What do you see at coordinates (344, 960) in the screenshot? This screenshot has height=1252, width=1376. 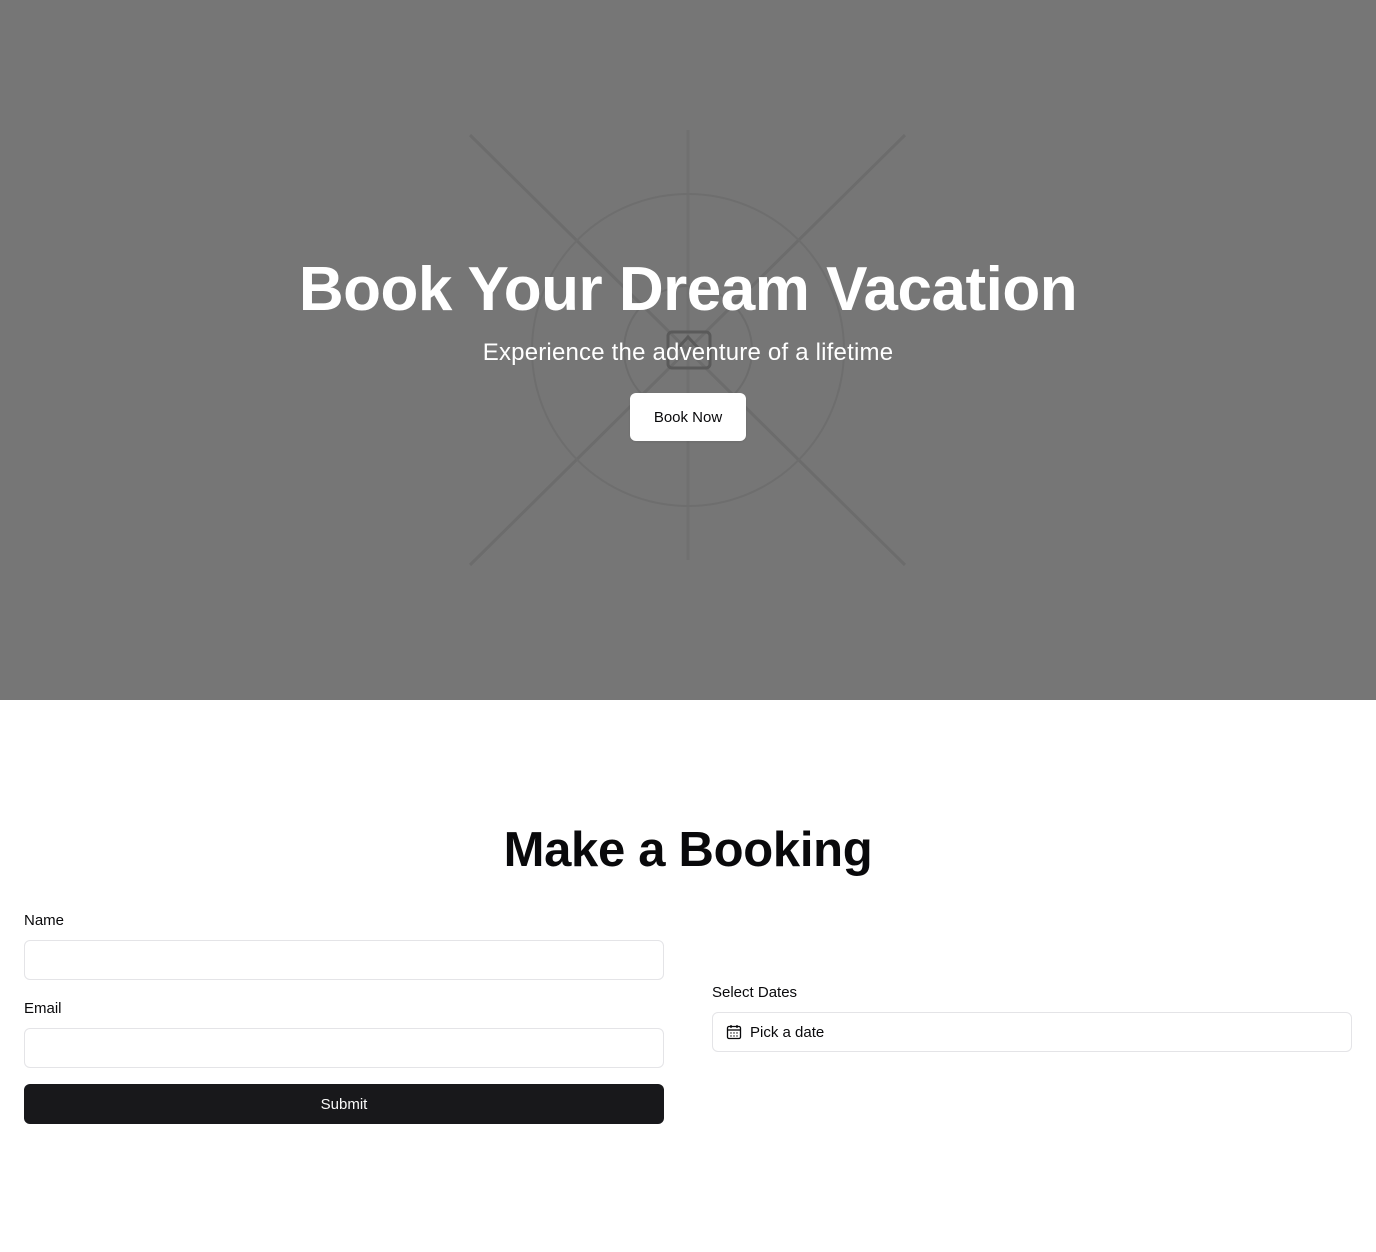 I see `name-field` at bounding box center [344, 960].